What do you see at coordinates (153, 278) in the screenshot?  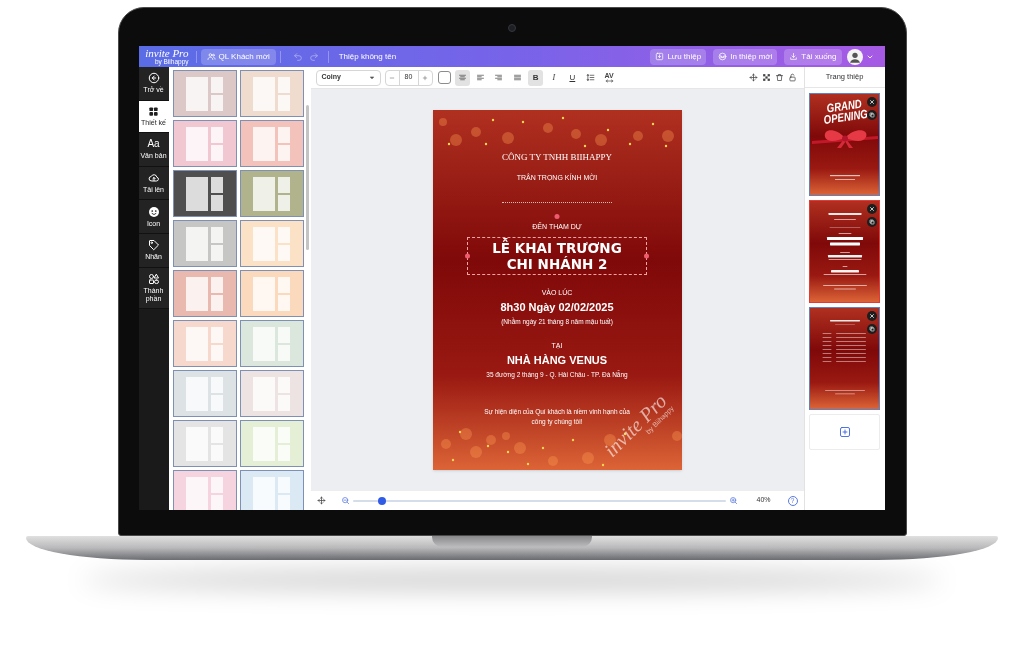 I see `shapes-icon` at bounding box center [153, 278].